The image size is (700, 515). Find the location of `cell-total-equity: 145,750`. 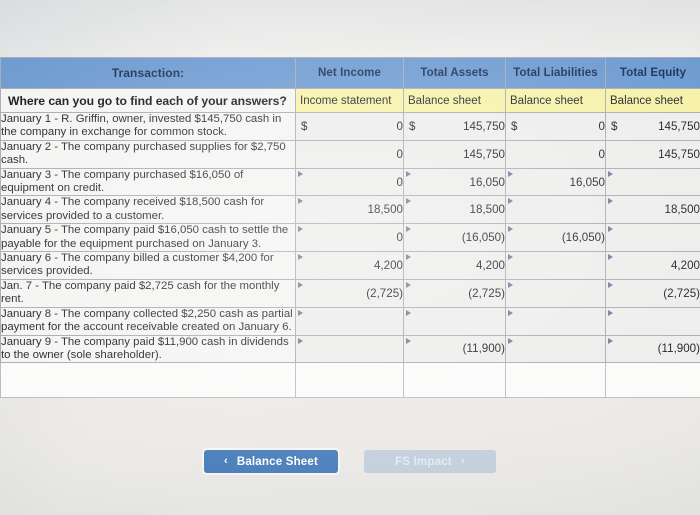

cell-total-equity: 145,750 is located at coordinates (652, 154).